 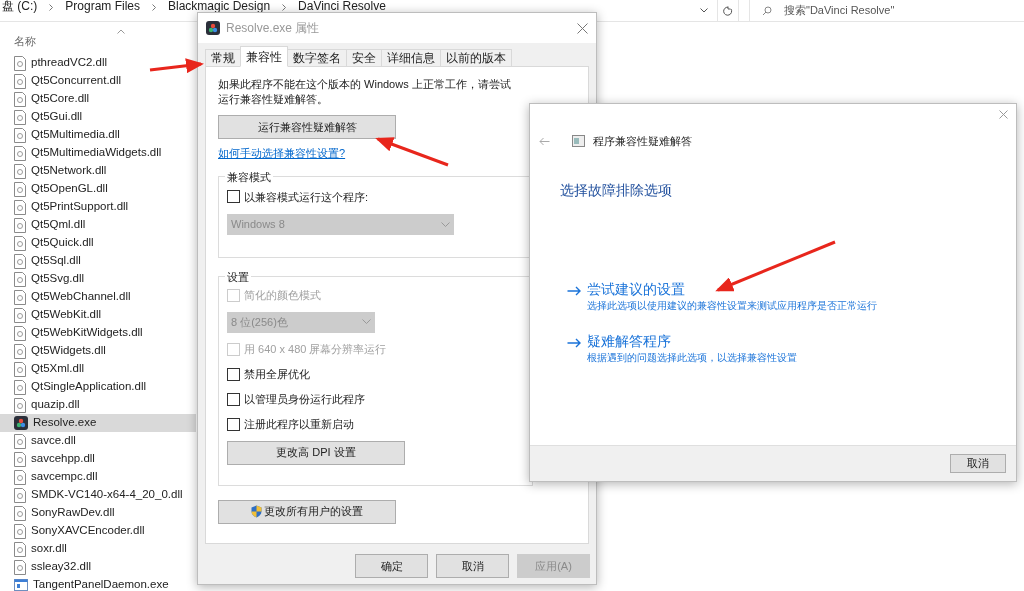 What do you see at coordinates (636, 289) in the screenshot?
I see `option-title: 尝试建议的设置` at bounding box center [636, 289].